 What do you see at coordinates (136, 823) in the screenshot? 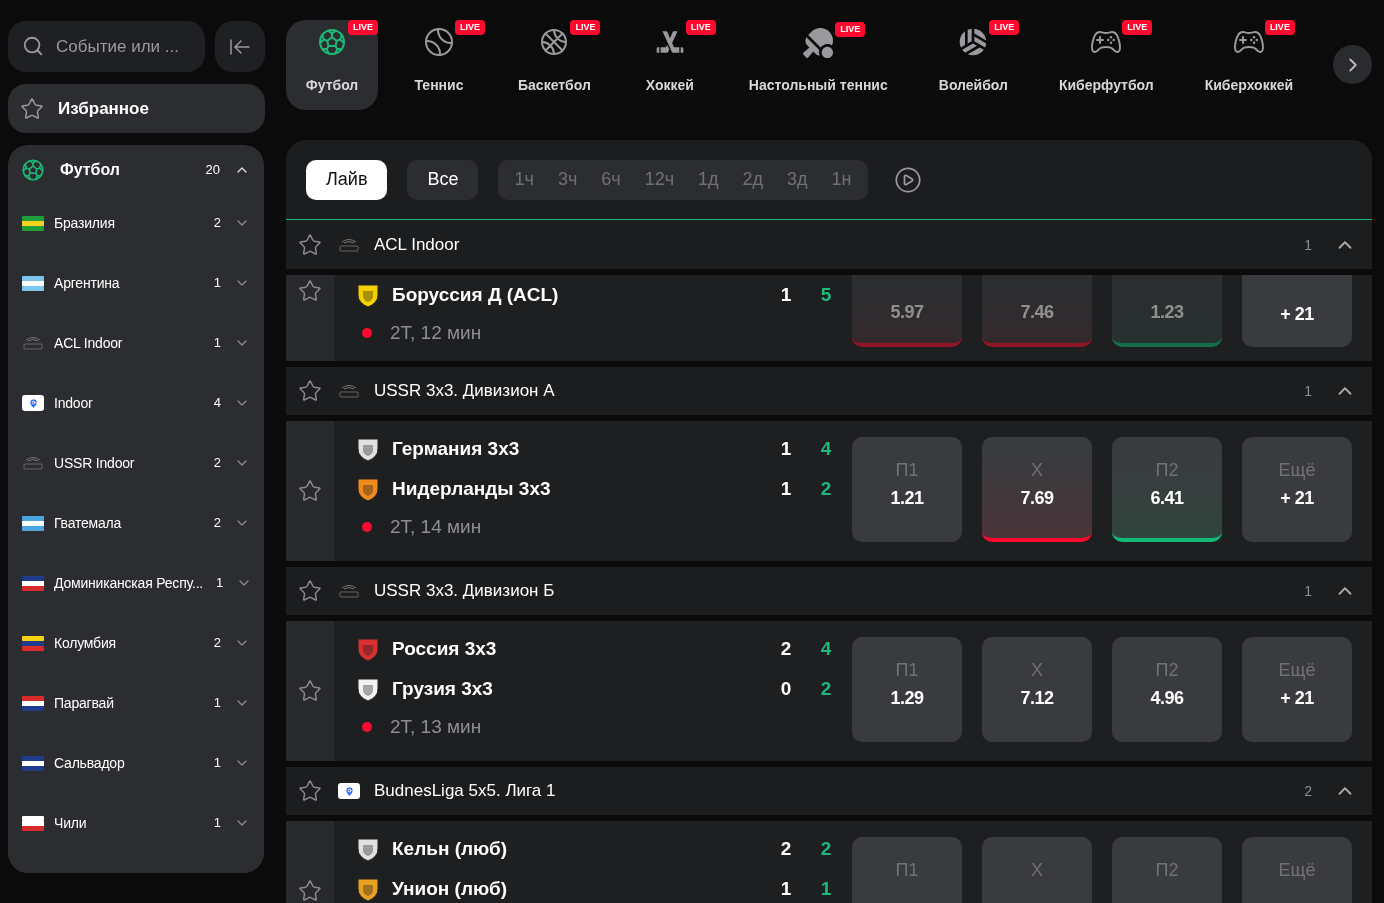
I see `sidebar-item: Чили 1` at bounding box center [136, 823].